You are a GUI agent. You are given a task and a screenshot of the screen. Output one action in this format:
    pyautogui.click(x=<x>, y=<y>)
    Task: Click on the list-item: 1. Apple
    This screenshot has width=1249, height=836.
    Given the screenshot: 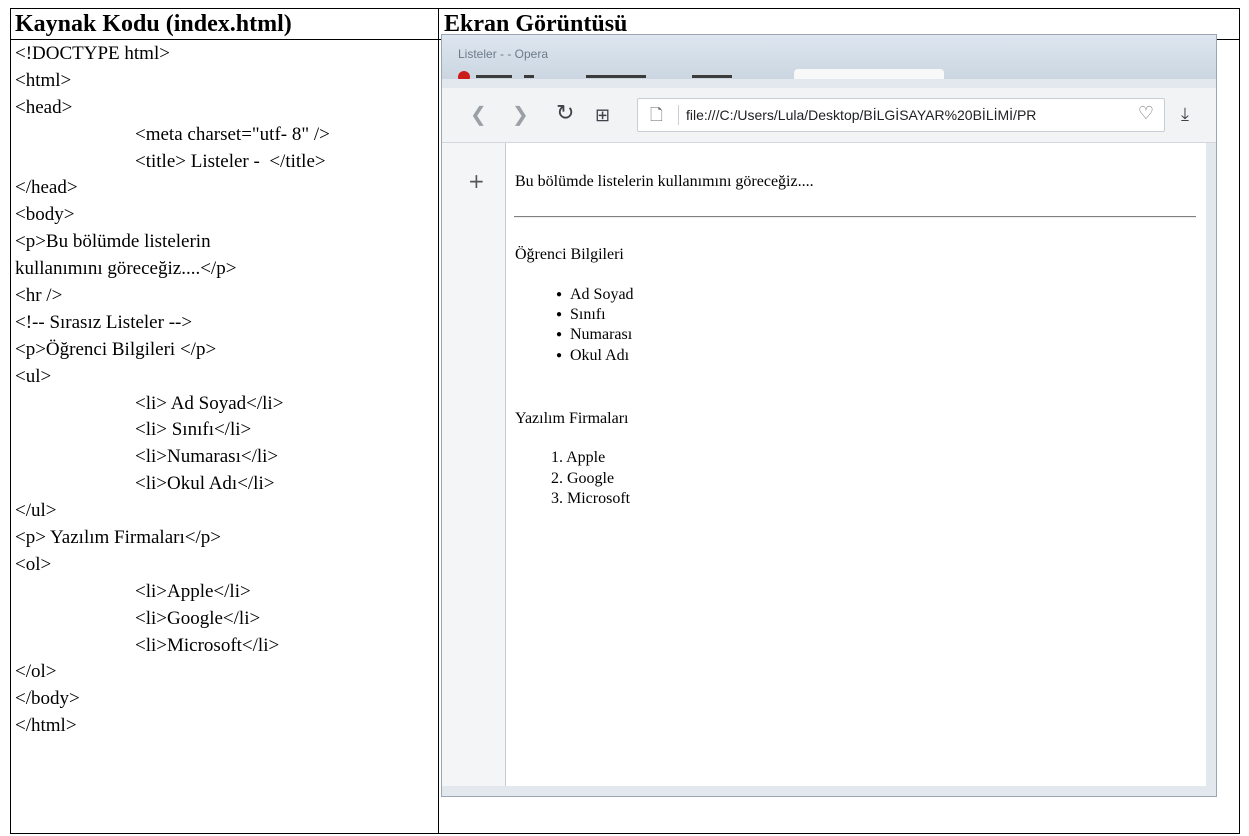 What is the action you would take?
    pyautogui.click(x=590, y=458)
    